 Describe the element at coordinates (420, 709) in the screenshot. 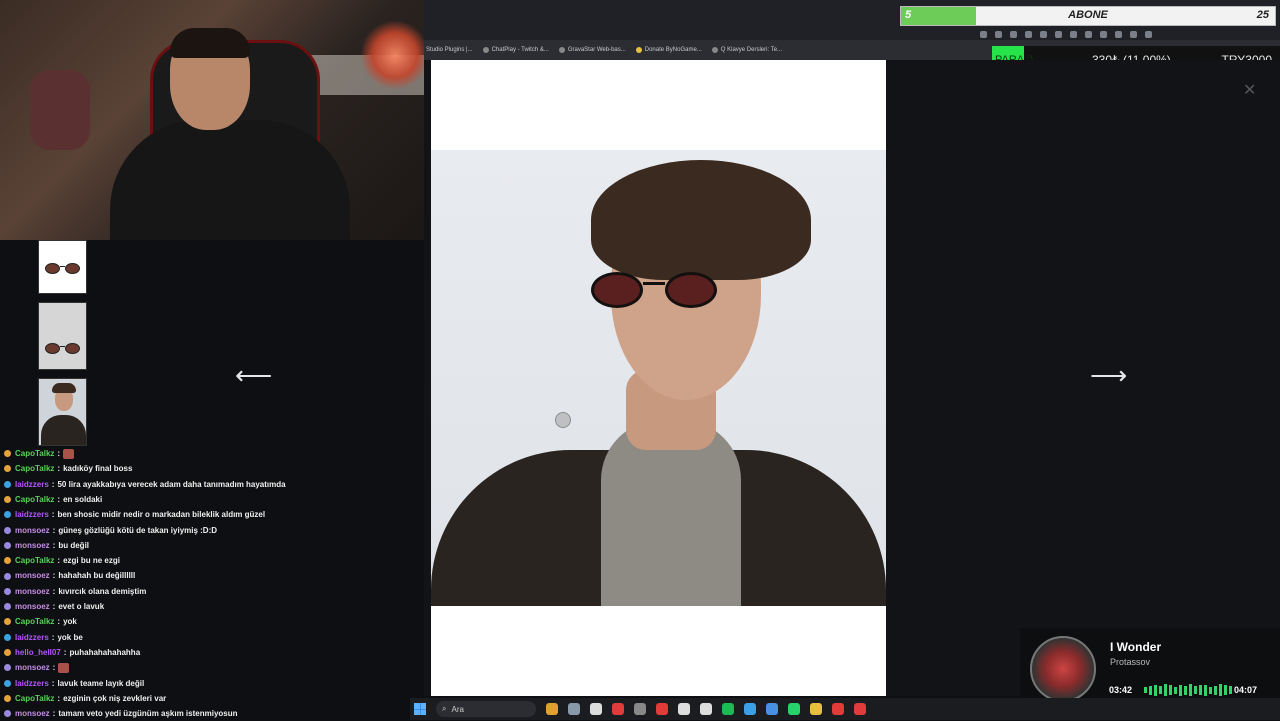

I see `windows-start-icon` at that location.